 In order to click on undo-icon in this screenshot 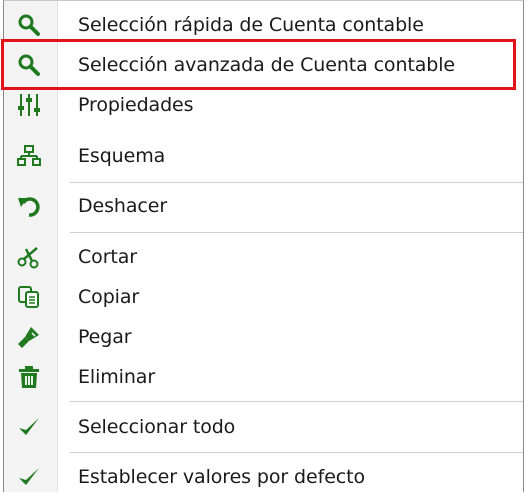, I will do `click(29, 206)`.